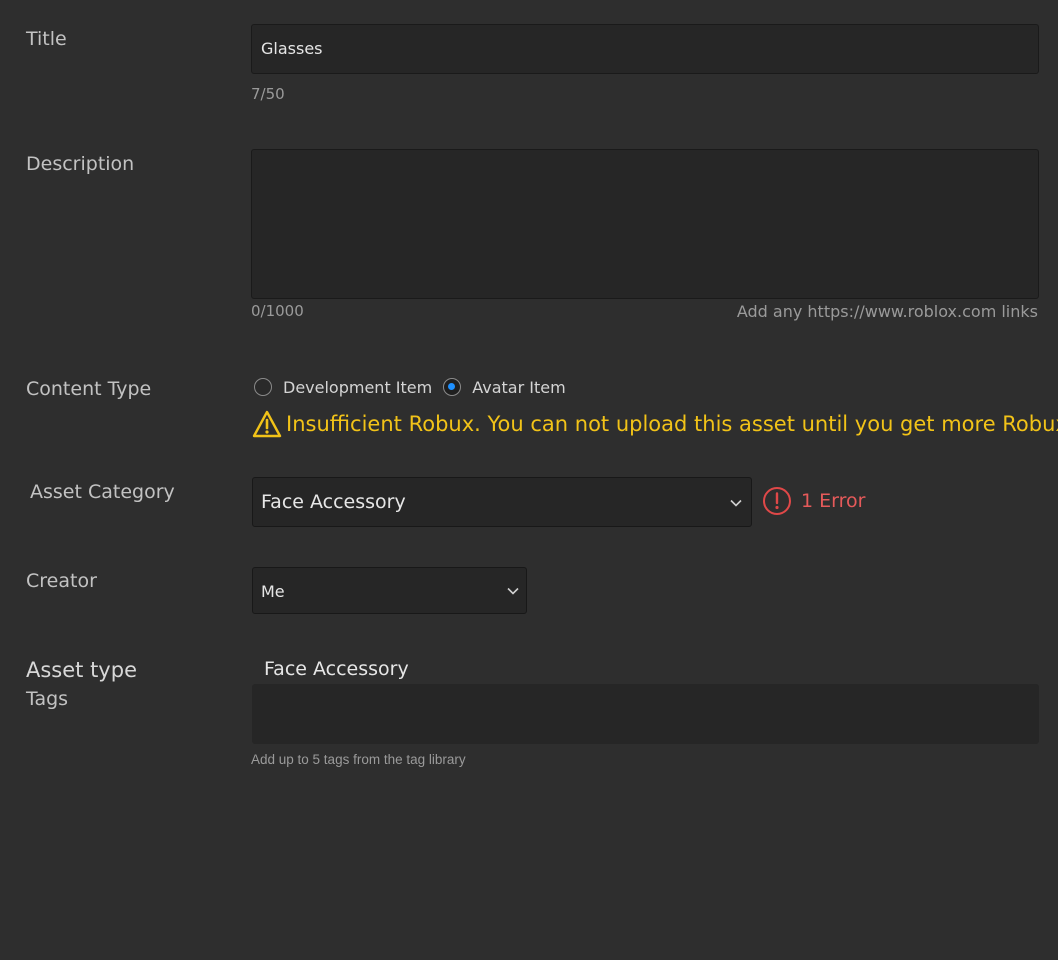 The image size is (1058, 960). Describe the element at coordinates (887, 311) in the screenshot. I see `description-links-hint: Add any https://www.roblox.com links` at that location.